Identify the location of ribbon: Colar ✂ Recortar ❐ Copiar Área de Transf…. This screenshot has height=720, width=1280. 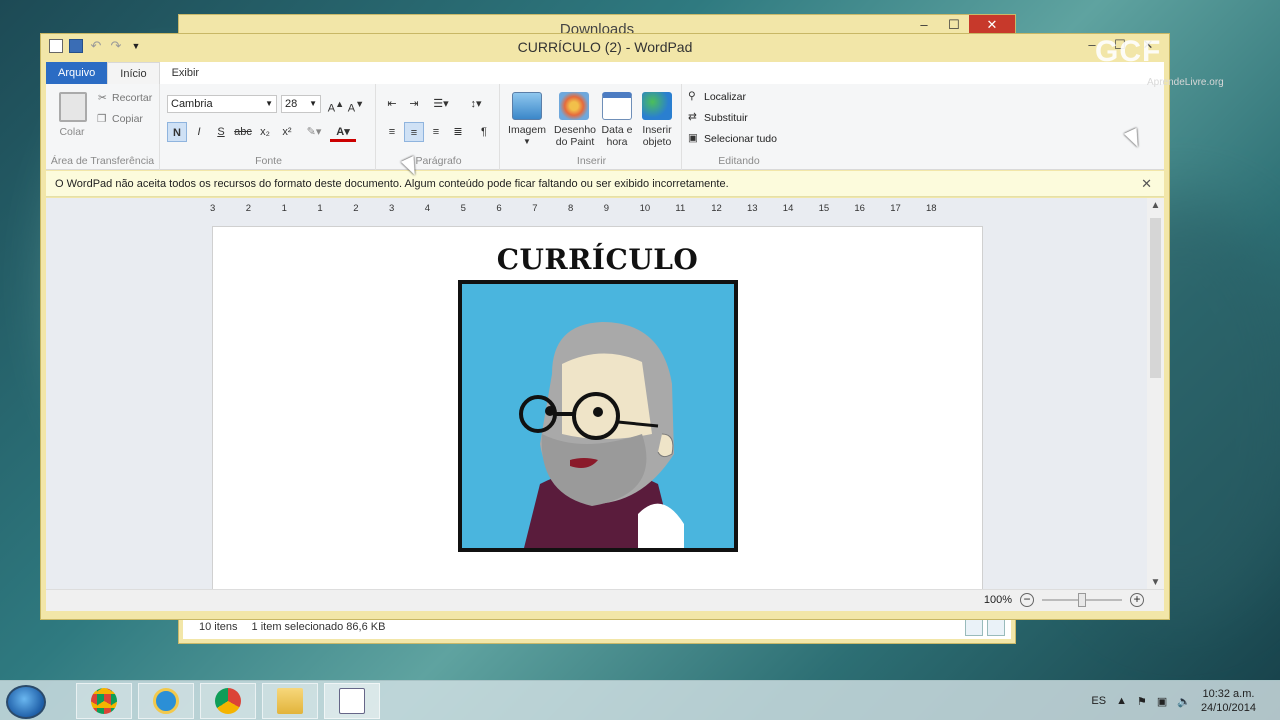
(605, 127).